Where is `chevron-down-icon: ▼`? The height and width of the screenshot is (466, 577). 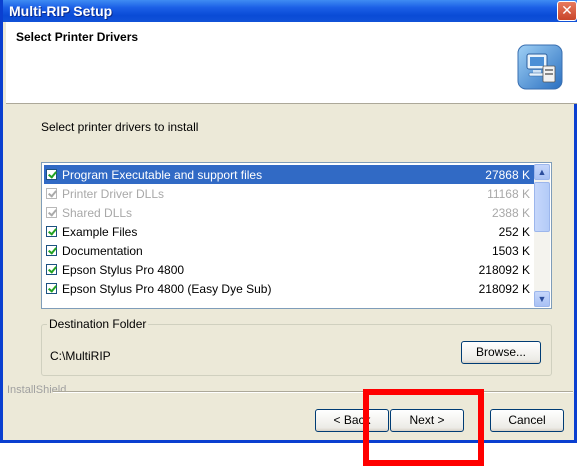 chevron-down-icon: ▼ is located at coordinates (542, 299).